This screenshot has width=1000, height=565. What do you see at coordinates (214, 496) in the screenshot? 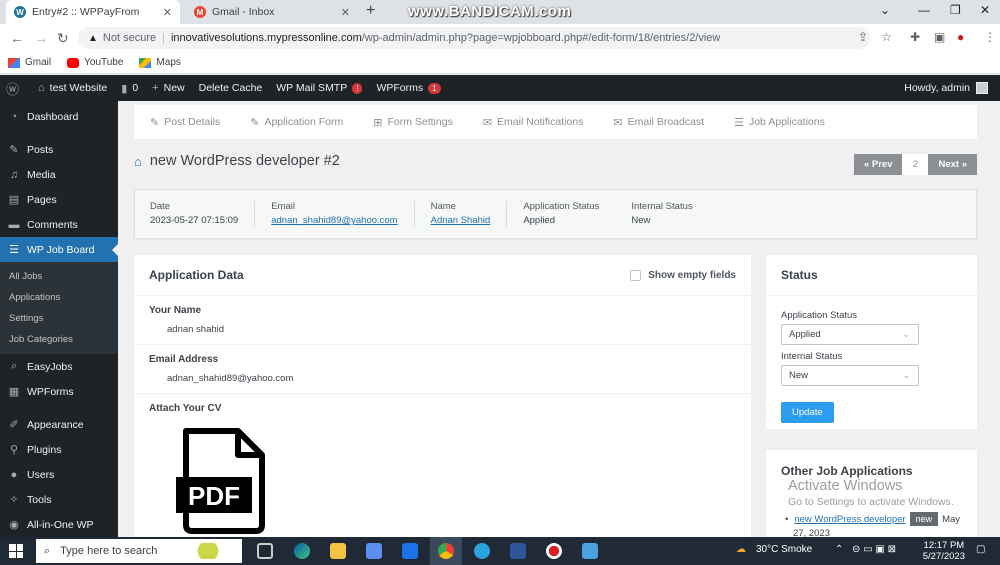
I see `svg-text: PDF` at bounding box center [214, 496].